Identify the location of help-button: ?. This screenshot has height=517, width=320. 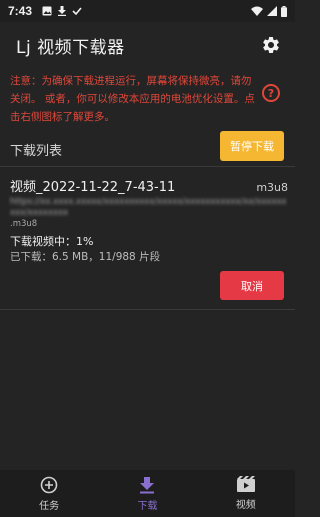
(271, 93).